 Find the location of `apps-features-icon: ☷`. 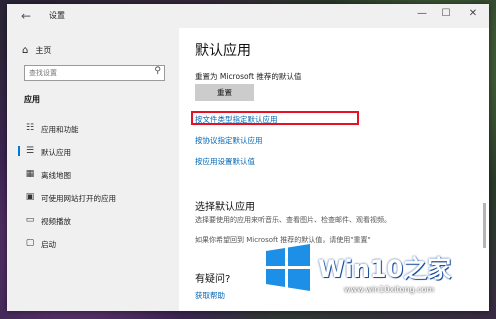

apps-features-icon: ☷ is located at coordinates (30, 128).